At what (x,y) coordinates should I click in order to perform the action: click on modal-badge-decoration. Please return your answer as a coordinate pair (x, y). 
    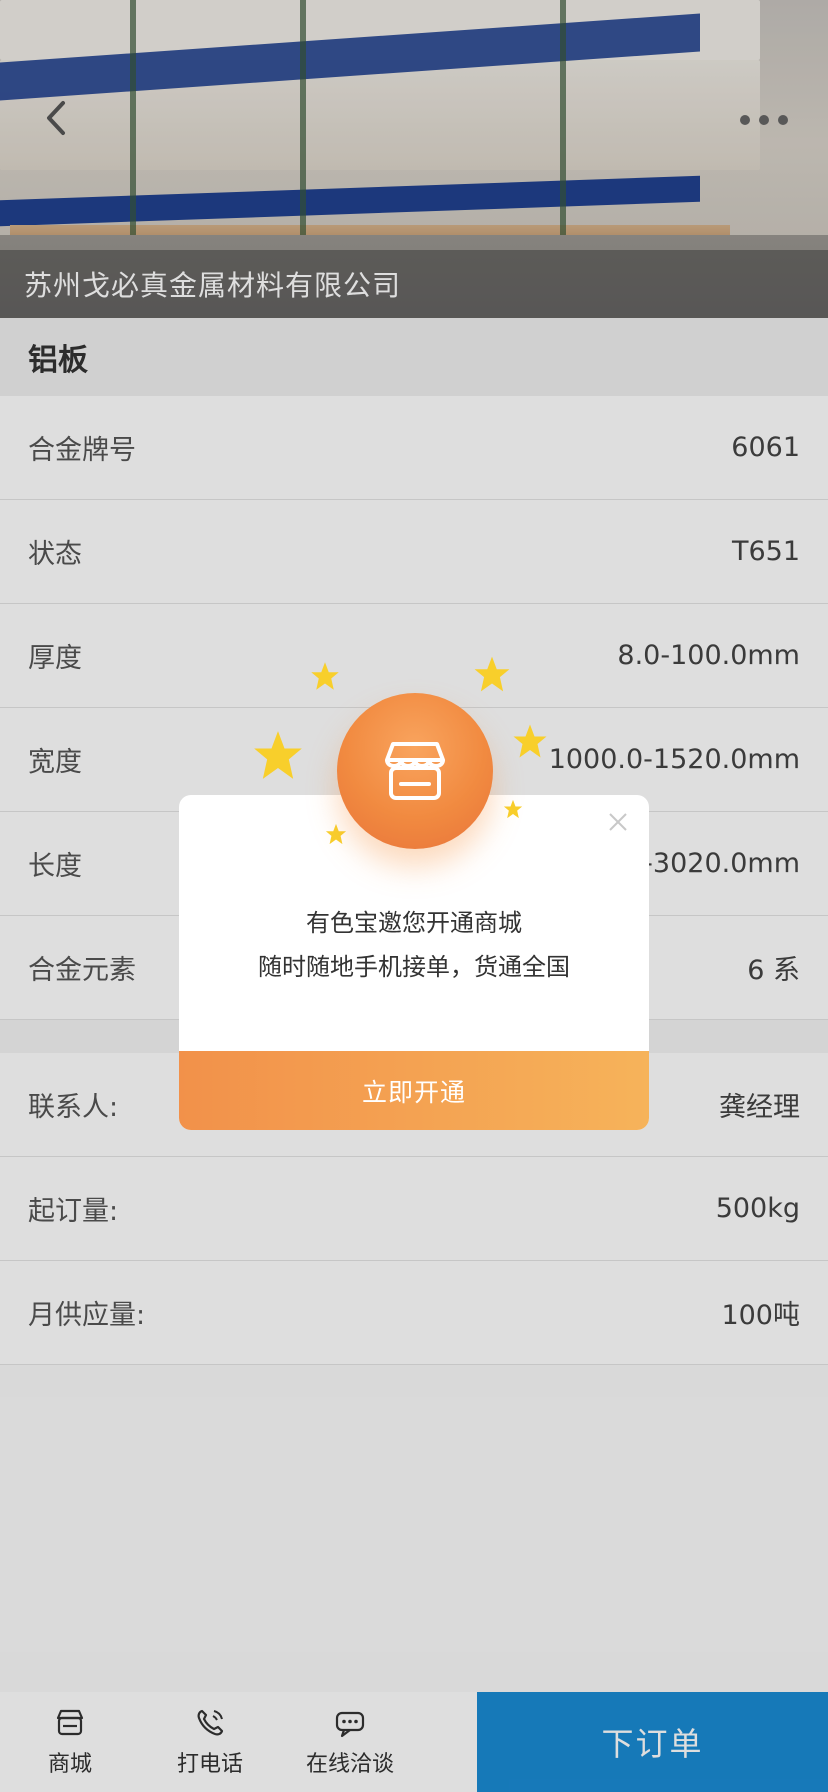
    Looking at the image, I should click on (415, 765).